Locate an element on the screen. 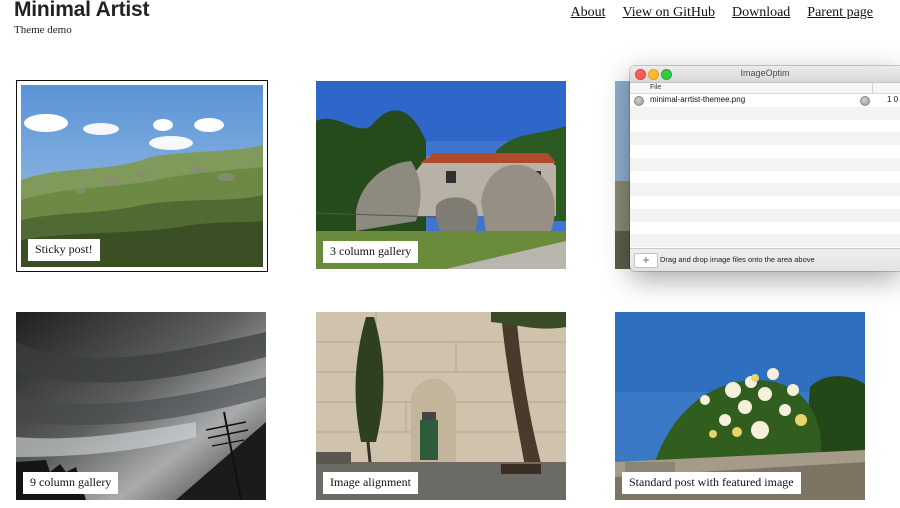  post-card-featured-image: Standard post with featured image is located at coordinates (740, 406).